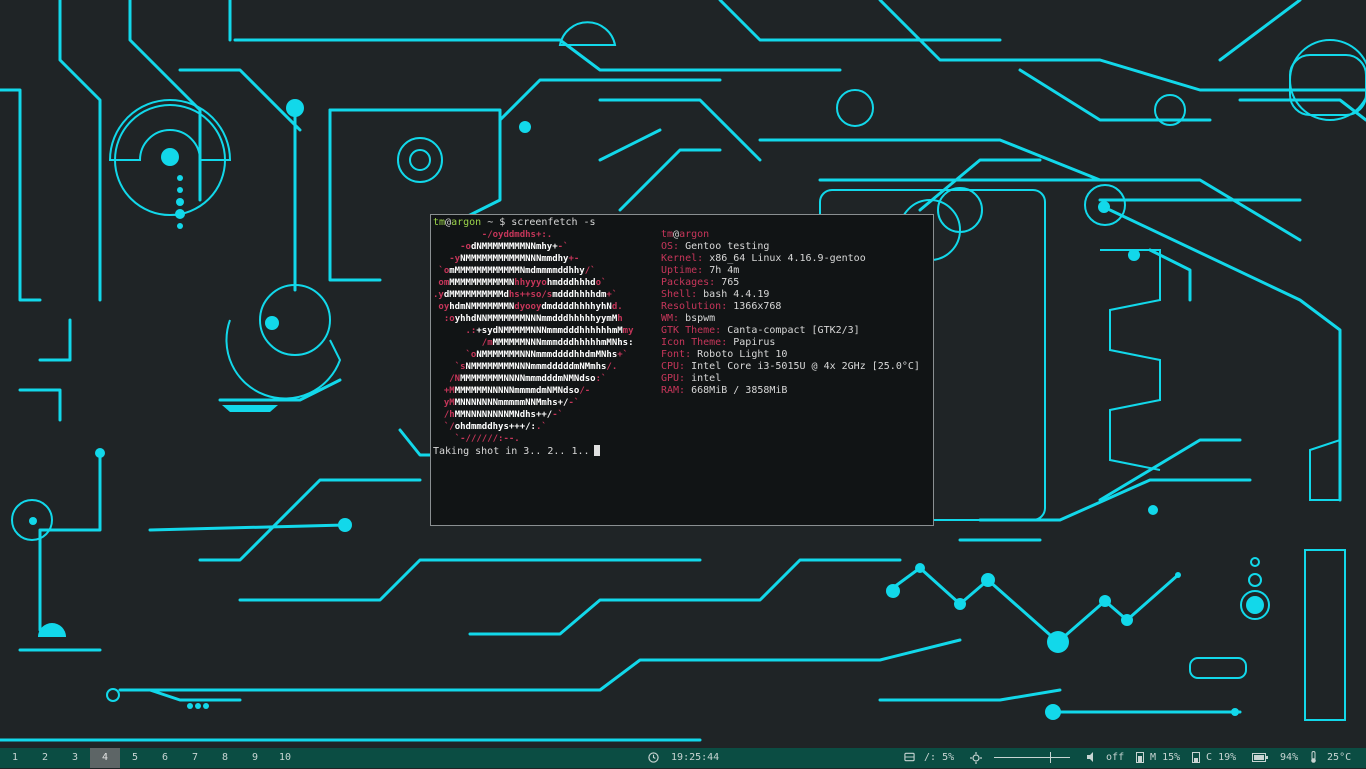 The height and width of the screenshot is (769, 1366). Describe the element at coordinates (444, 271) in the screenshot. I see `logo-segment: `o` at that location.